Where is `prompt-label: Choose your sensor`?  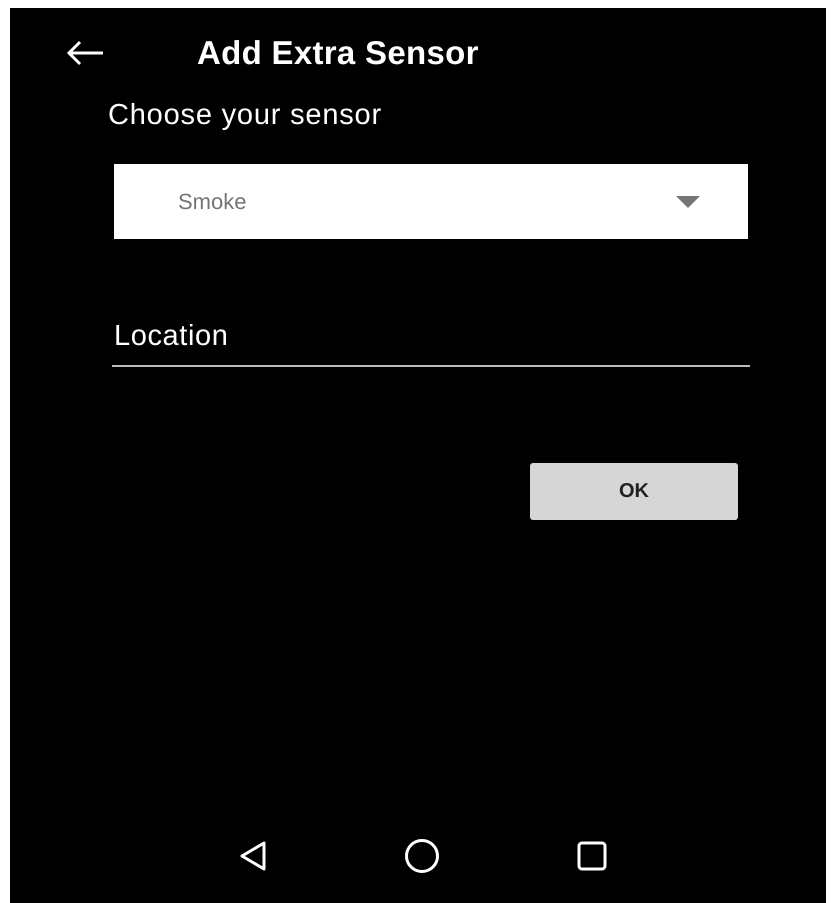
prompt-label: Choose your sensor is located at coordinates (245, 115).